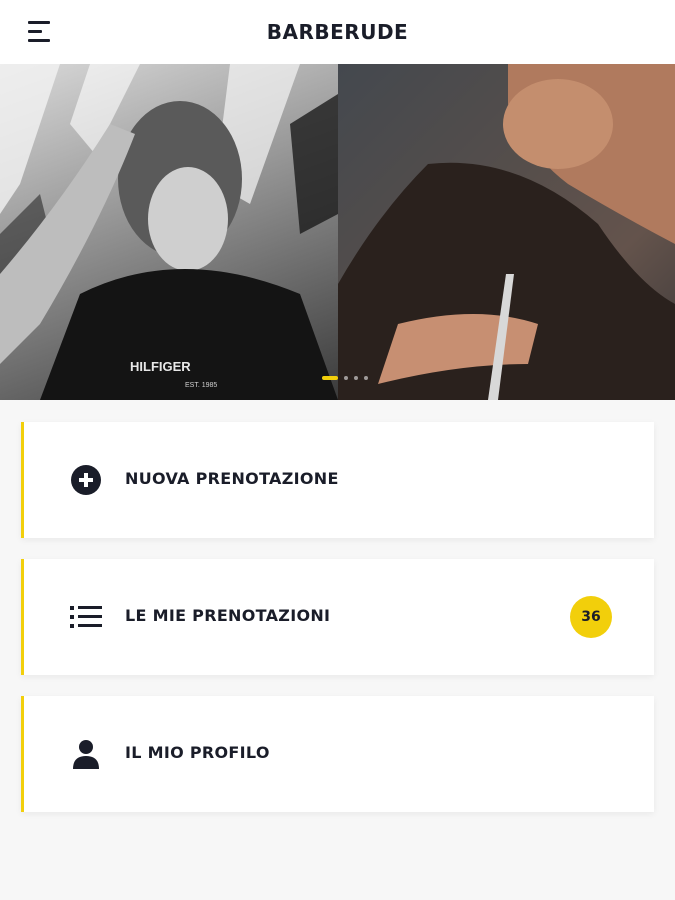  I want to click on new-booking-button: NUOVA PRENOTAZIONE, so click(337, 480).